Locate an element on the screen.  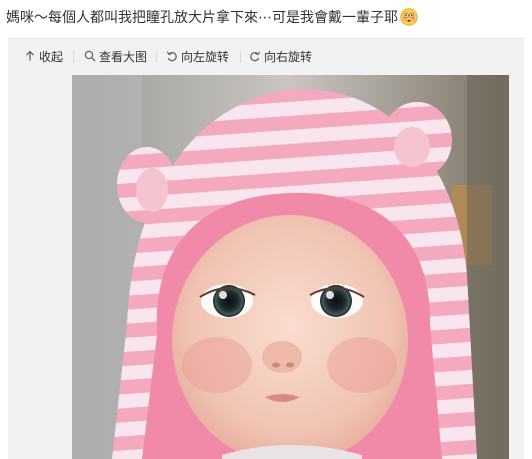
rotate-left-label: 向左旋转 is located at coordinates (205, 57).